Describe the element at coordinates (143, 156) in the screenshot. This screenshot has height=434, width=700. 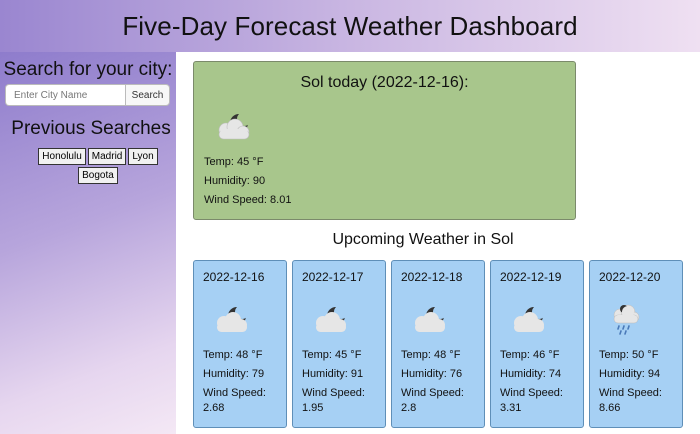
I see `previous-search-lyon: Lyon` at that location.